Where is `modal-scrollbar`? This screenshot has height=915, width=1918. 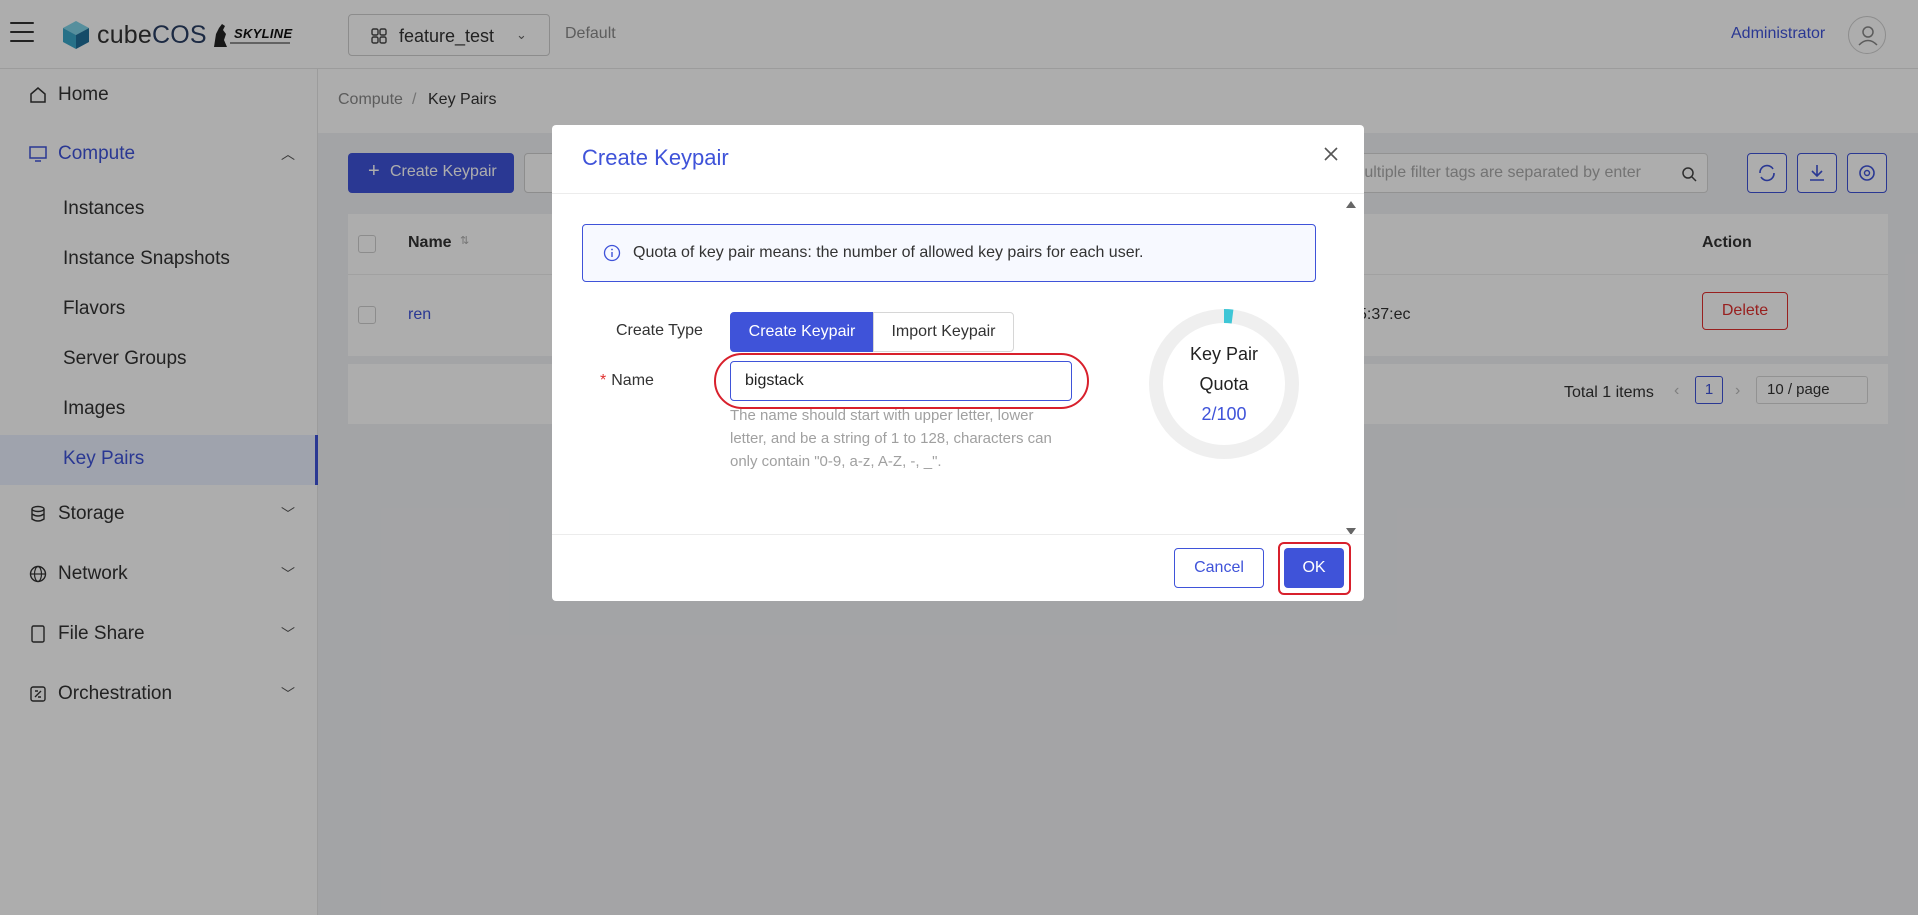 modal-scrollbar is located at coordinates (1351, 368).